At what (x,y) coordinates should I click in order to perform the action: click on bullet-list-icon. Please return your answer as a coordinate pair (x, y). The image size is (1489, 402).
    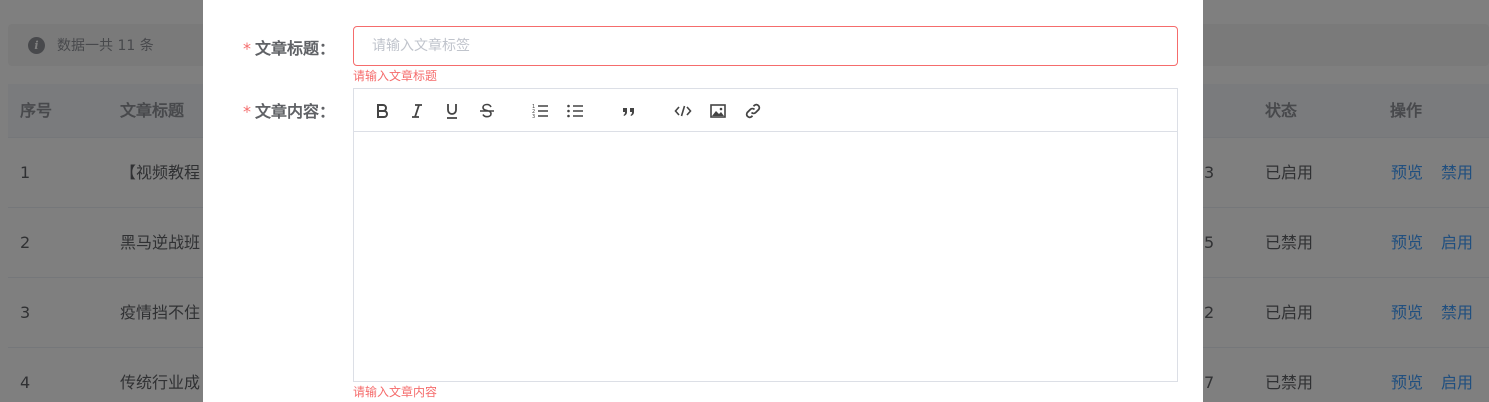
    Looking at the image, I should click on (575, 111).